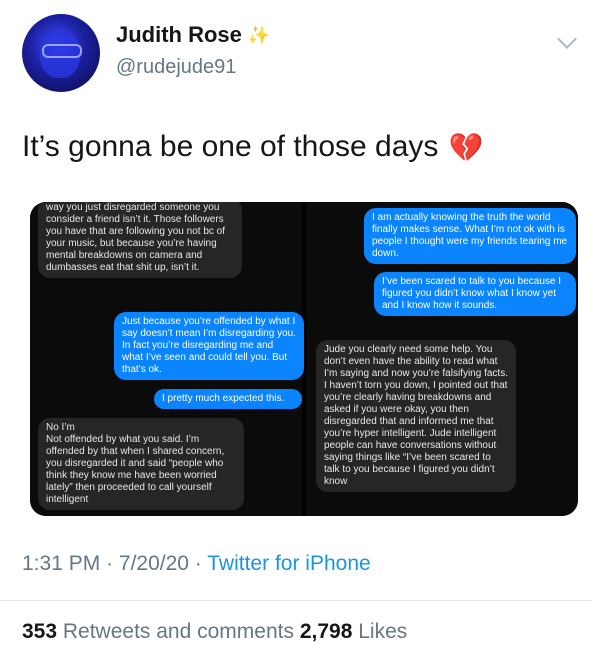 The image size is (592, 653). Describe the element at coordinates (154, 563) in the screenshot. I see `tweet-date: 7/20/20` at that location.